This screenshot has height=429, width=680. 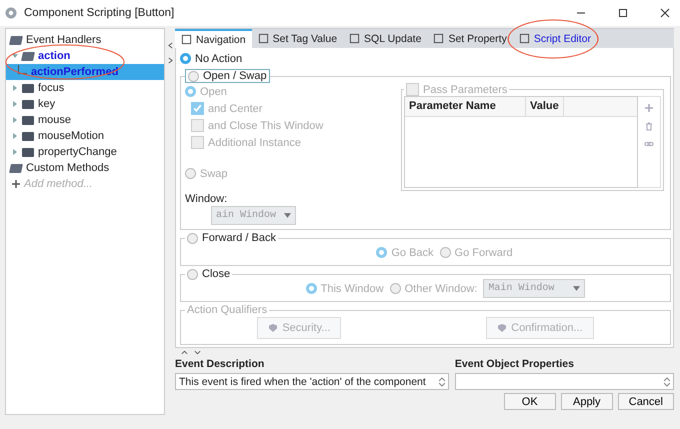 I want to click on radio-label: Go Back, so click(x=412, y=252).